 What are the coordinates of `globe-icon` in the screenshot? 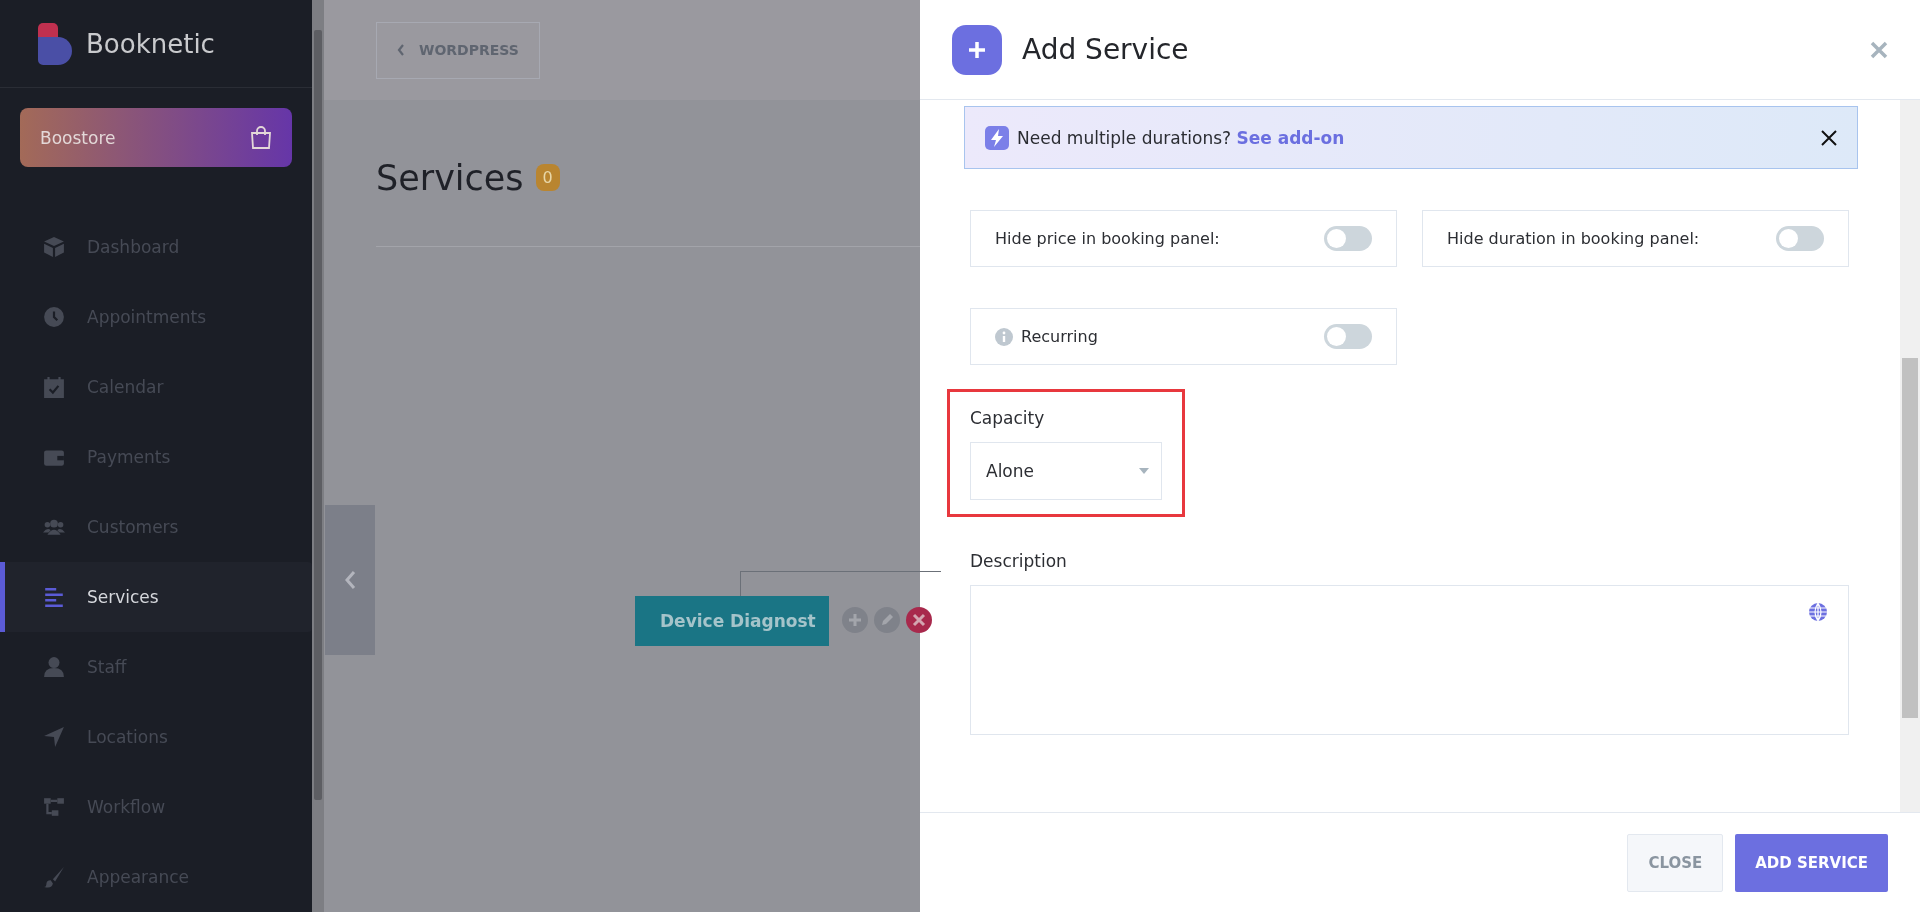 It's located at (1818, 612).